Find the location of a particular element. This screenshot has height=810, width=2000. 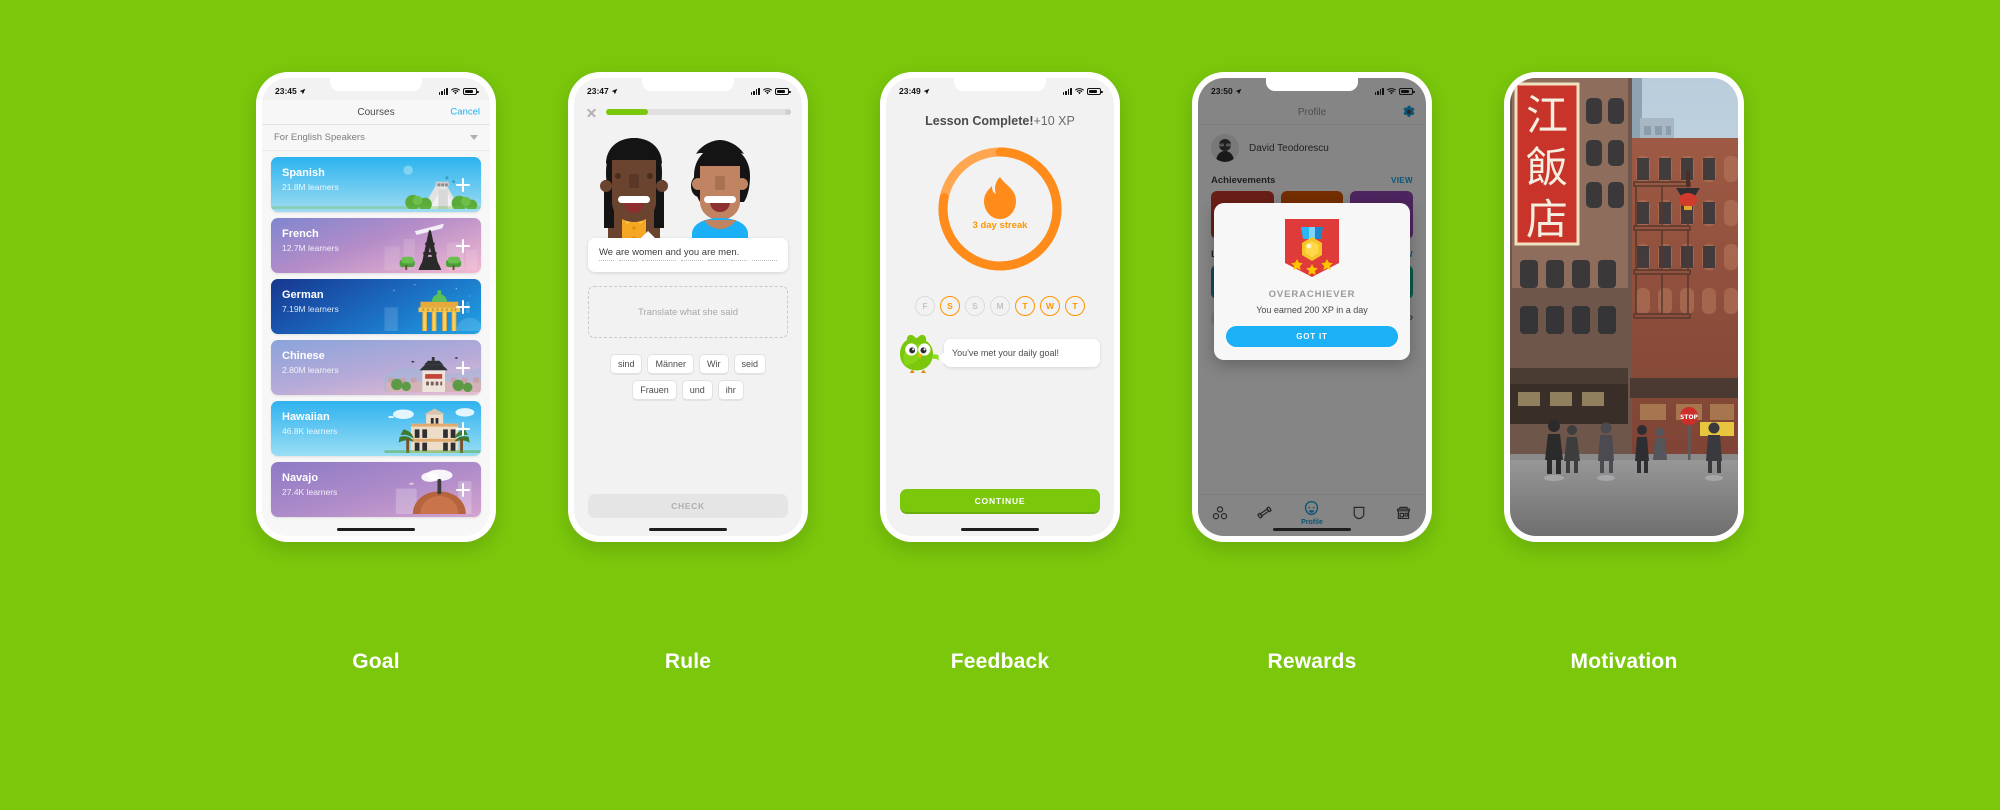

lesson-complete-title: Lesson Complete!+10 XP is located at coordinates (1000, 121).